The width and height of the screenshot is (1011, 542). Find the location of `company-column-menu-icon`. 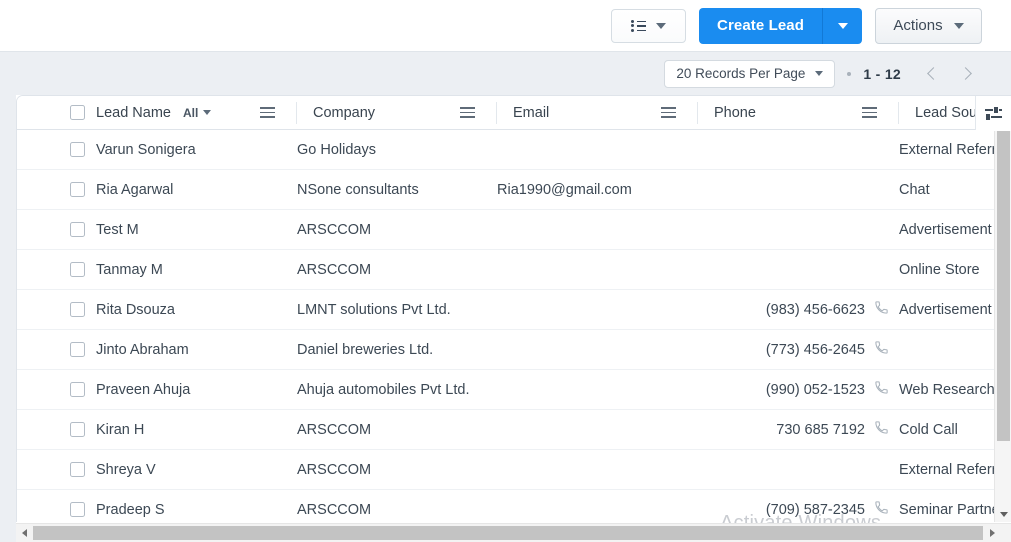

company-column-menu-icon is located at coordinates (467, 112).